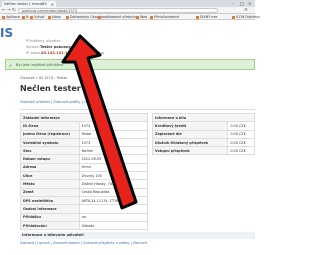 This screenshot has height=255, width=320. Describe the element at coordinates (203, 142) in the screenshot. I see `table-row: Dlužník Ohlašaný příspěvek 0.00 CZK` at that location.